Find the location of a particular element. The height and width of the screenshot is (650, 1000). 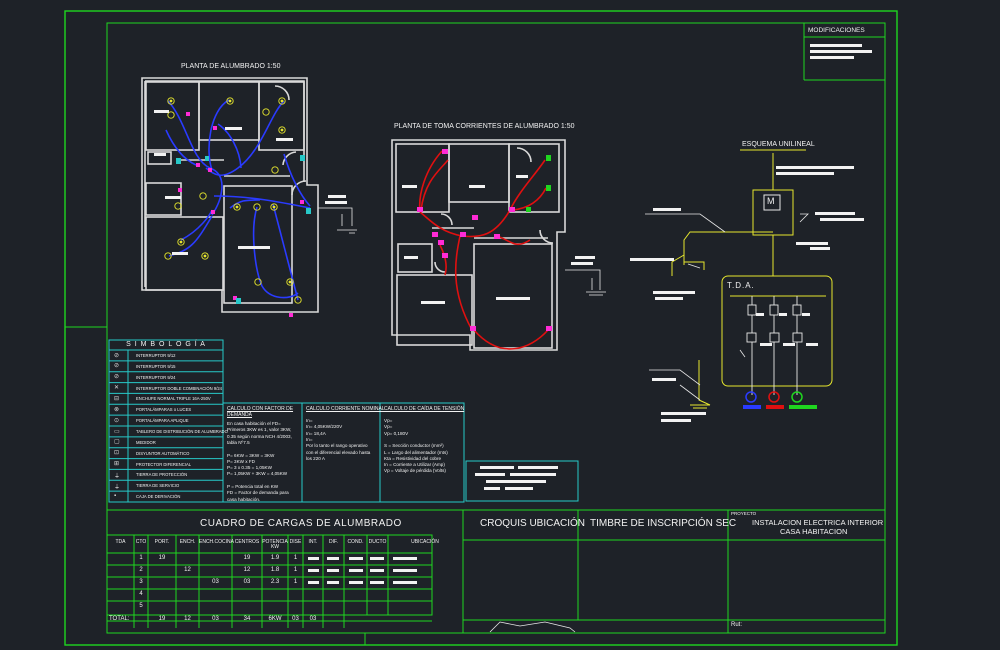

calc-line: L = Largo del alimentador (mts) is located at coordinates (416, 452).